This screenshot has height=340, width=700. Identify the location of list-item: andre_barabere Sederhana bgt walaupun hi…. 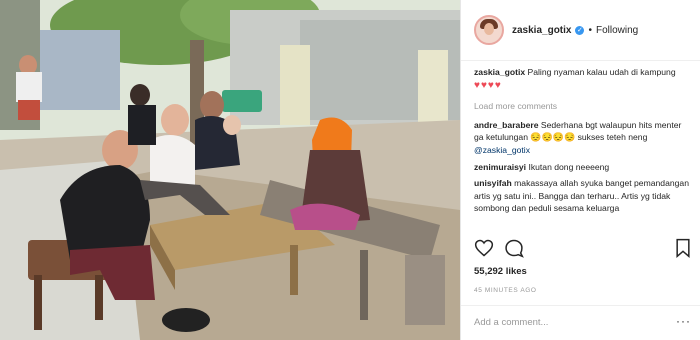
(583, 138).